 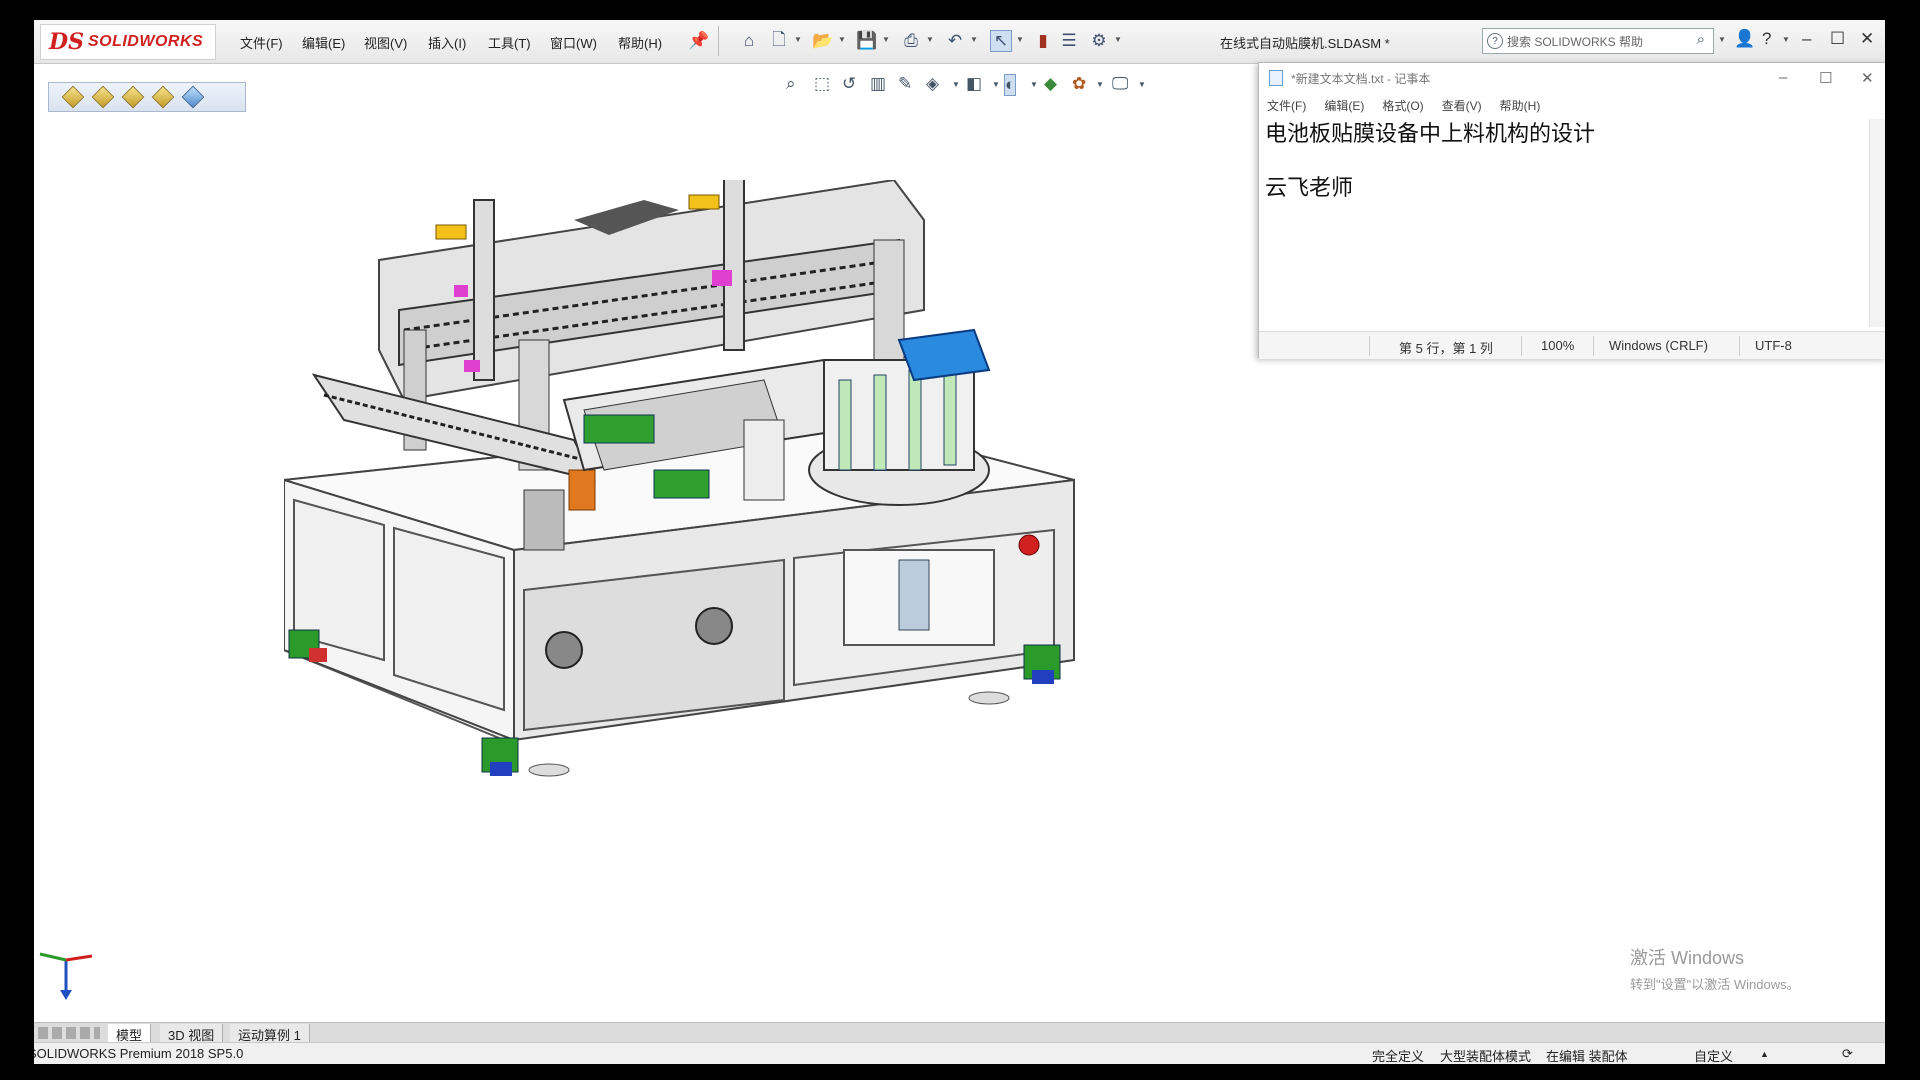 What do you see at coordinates (1713, 1055) in the screenshot?
I see `units-selector: 自定义` at bounding box center [1713, 1055].